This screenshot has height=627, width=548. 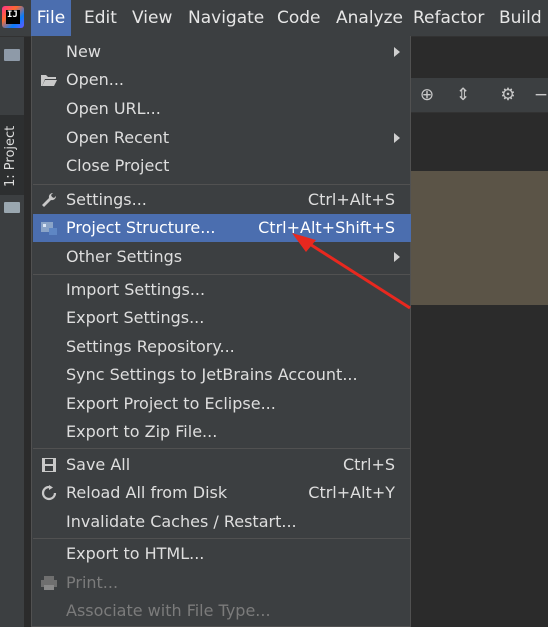 What do you see at coordinates (508, 95) in the screenshot?
I see `gear-icon: ⚙` at bounding box center [508, 95].